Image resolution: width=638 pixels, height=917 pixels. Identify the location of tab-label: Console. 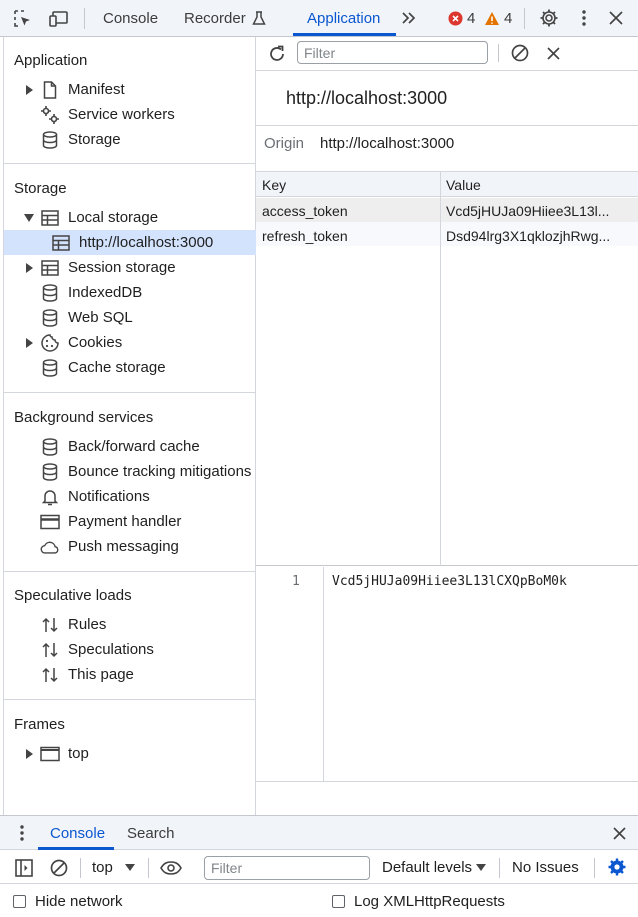
(131, 18).